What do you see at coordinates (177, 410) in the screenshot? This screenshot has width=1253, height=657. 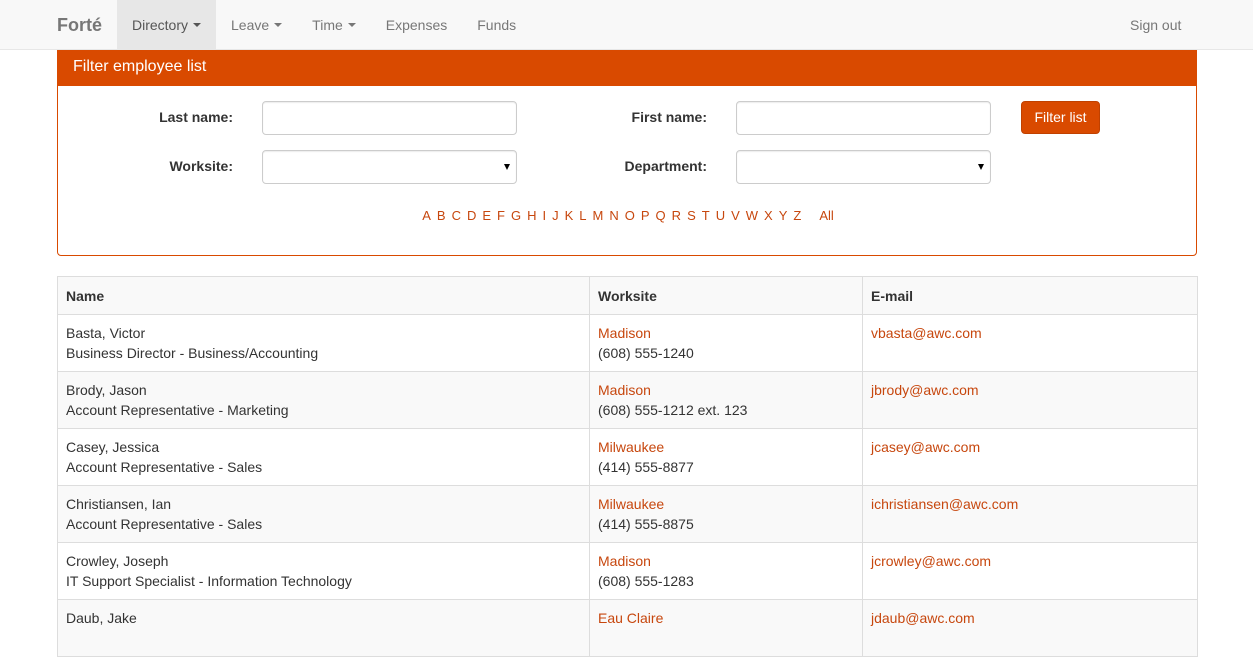 I see `employee-title: Account Representative - Marketing` at bounding box center [177, 410].